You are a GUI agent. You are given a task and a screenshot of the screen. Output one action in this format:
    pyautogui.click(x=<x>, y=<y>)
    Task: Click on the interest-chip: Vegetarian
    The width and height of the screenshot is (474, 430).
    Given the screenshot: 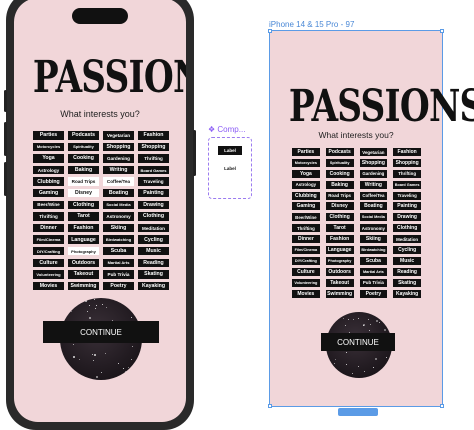 What is the action you would take?
    pyautogui.click(x=118, y=135)
    